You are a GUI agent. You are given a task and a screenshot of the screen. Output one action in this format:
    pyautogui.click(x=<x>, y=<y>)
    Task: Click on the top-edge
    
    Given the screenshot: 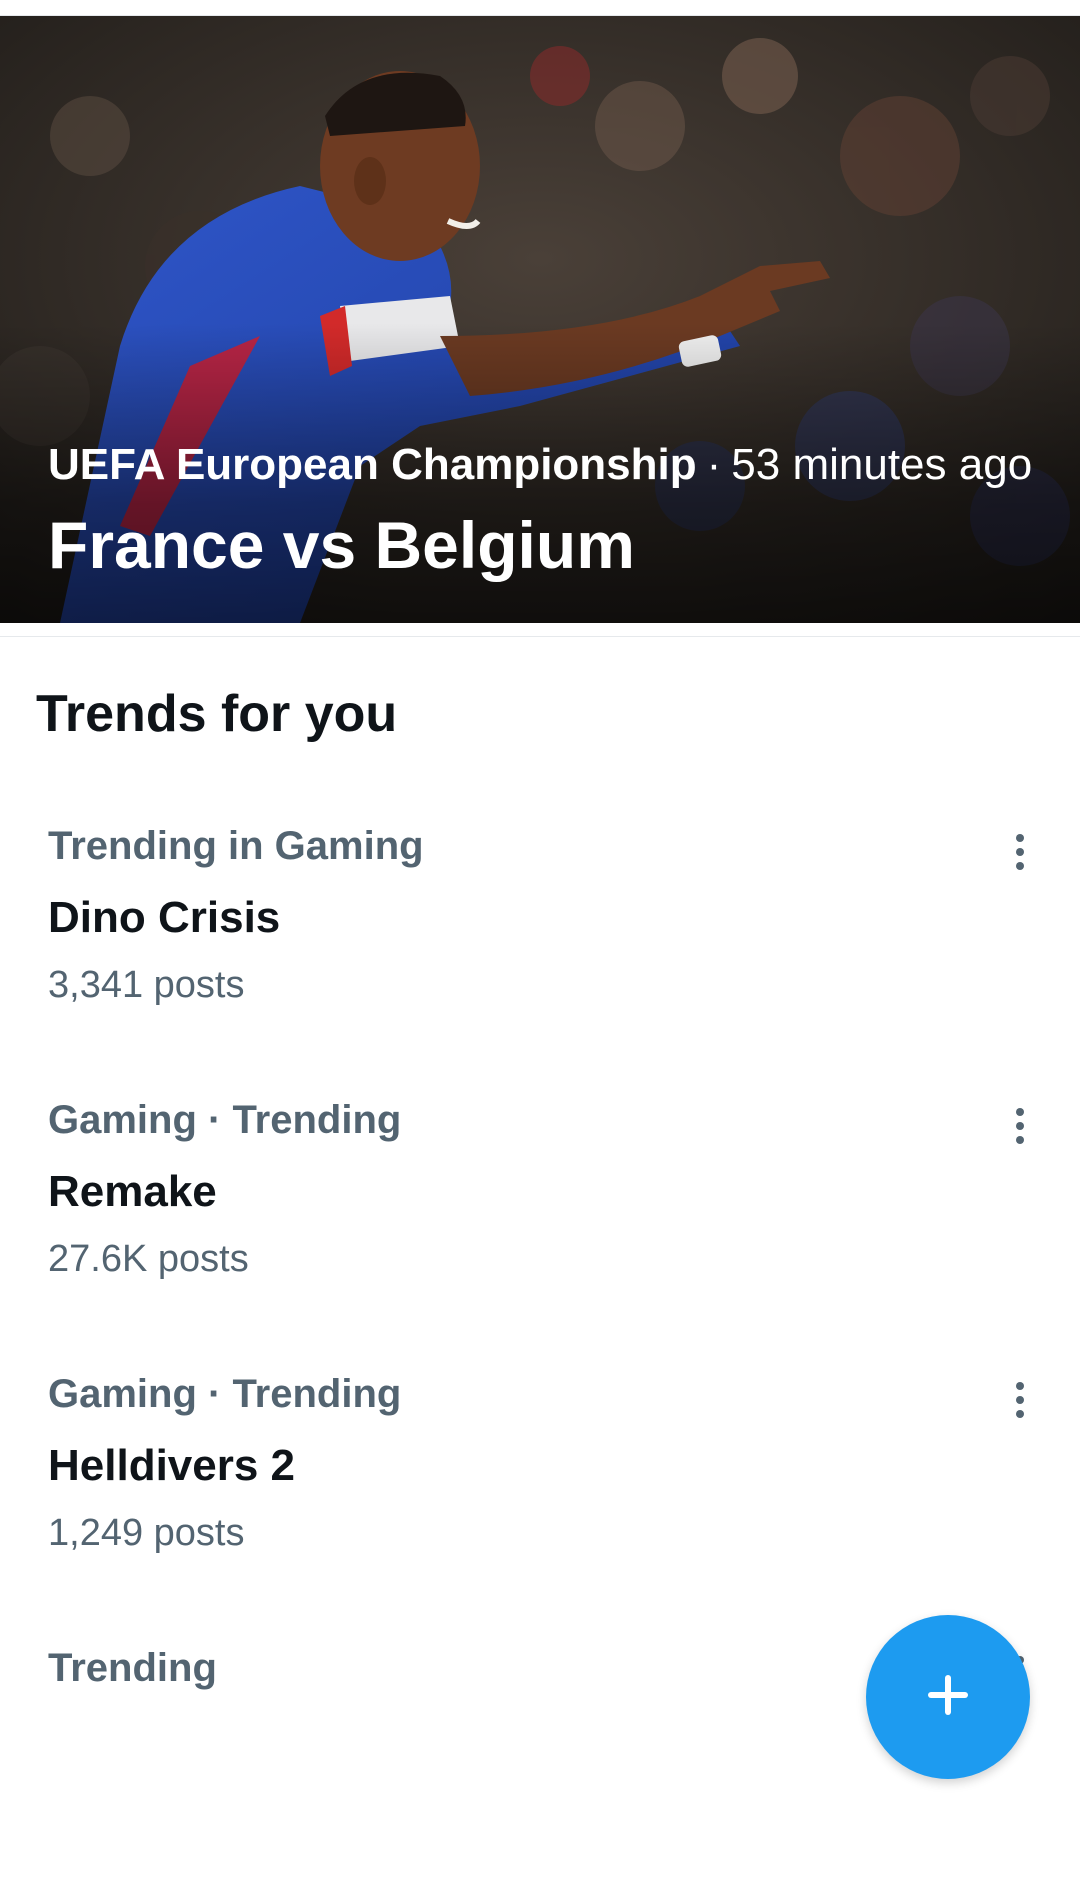 What is the action you would take?
    pyautogui.click(x=540, y=8)
    